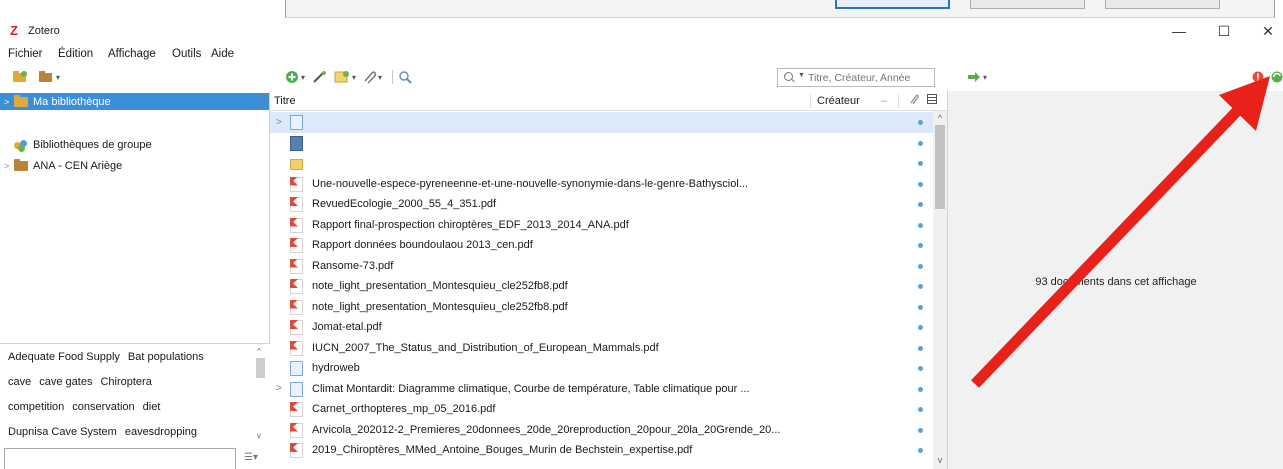  I want to click on magic-wand-icon, so click(319, 77).